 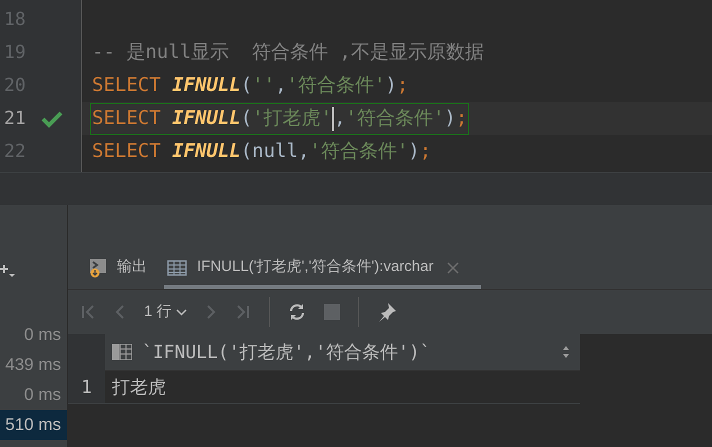 What do you see at coordinates (86, 387) in the screenshot?
I see `row-number: 1` at bounding box center [86, 387].